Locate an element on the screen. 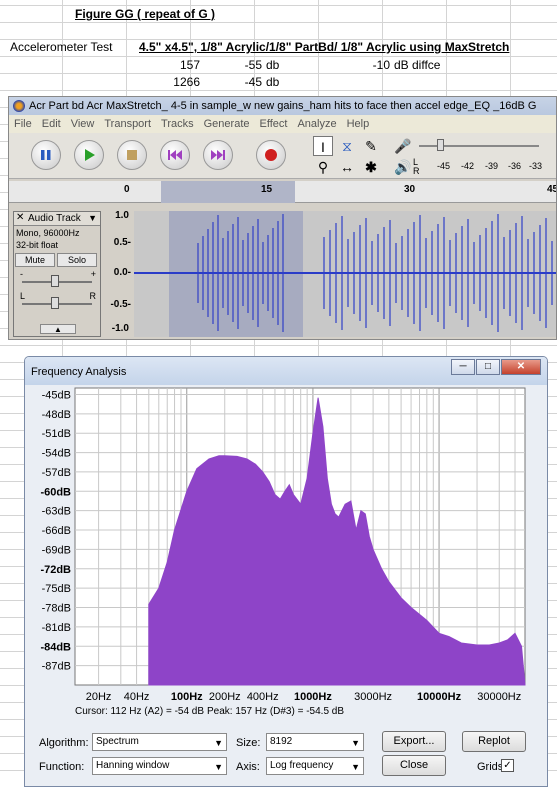 The image size is (557, 787). waveform-area is located at coordinates (345, 274).